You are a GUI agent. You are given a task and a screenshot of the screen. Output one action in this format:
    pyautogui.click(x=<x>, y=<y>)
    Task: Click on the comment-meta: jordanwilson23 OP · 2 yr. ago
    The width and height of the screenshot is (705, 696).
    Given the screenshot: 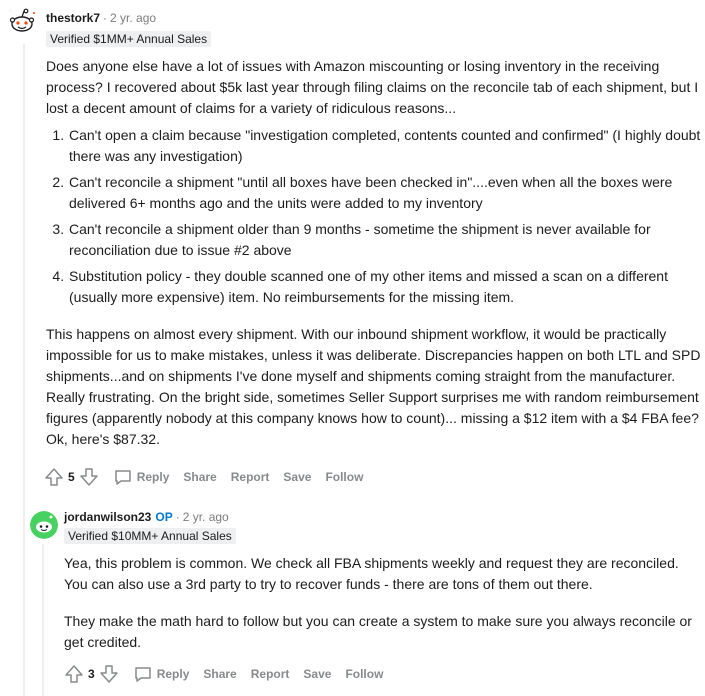 What is the action you would take?
    pyautogui.click(x=146, y=517)
    